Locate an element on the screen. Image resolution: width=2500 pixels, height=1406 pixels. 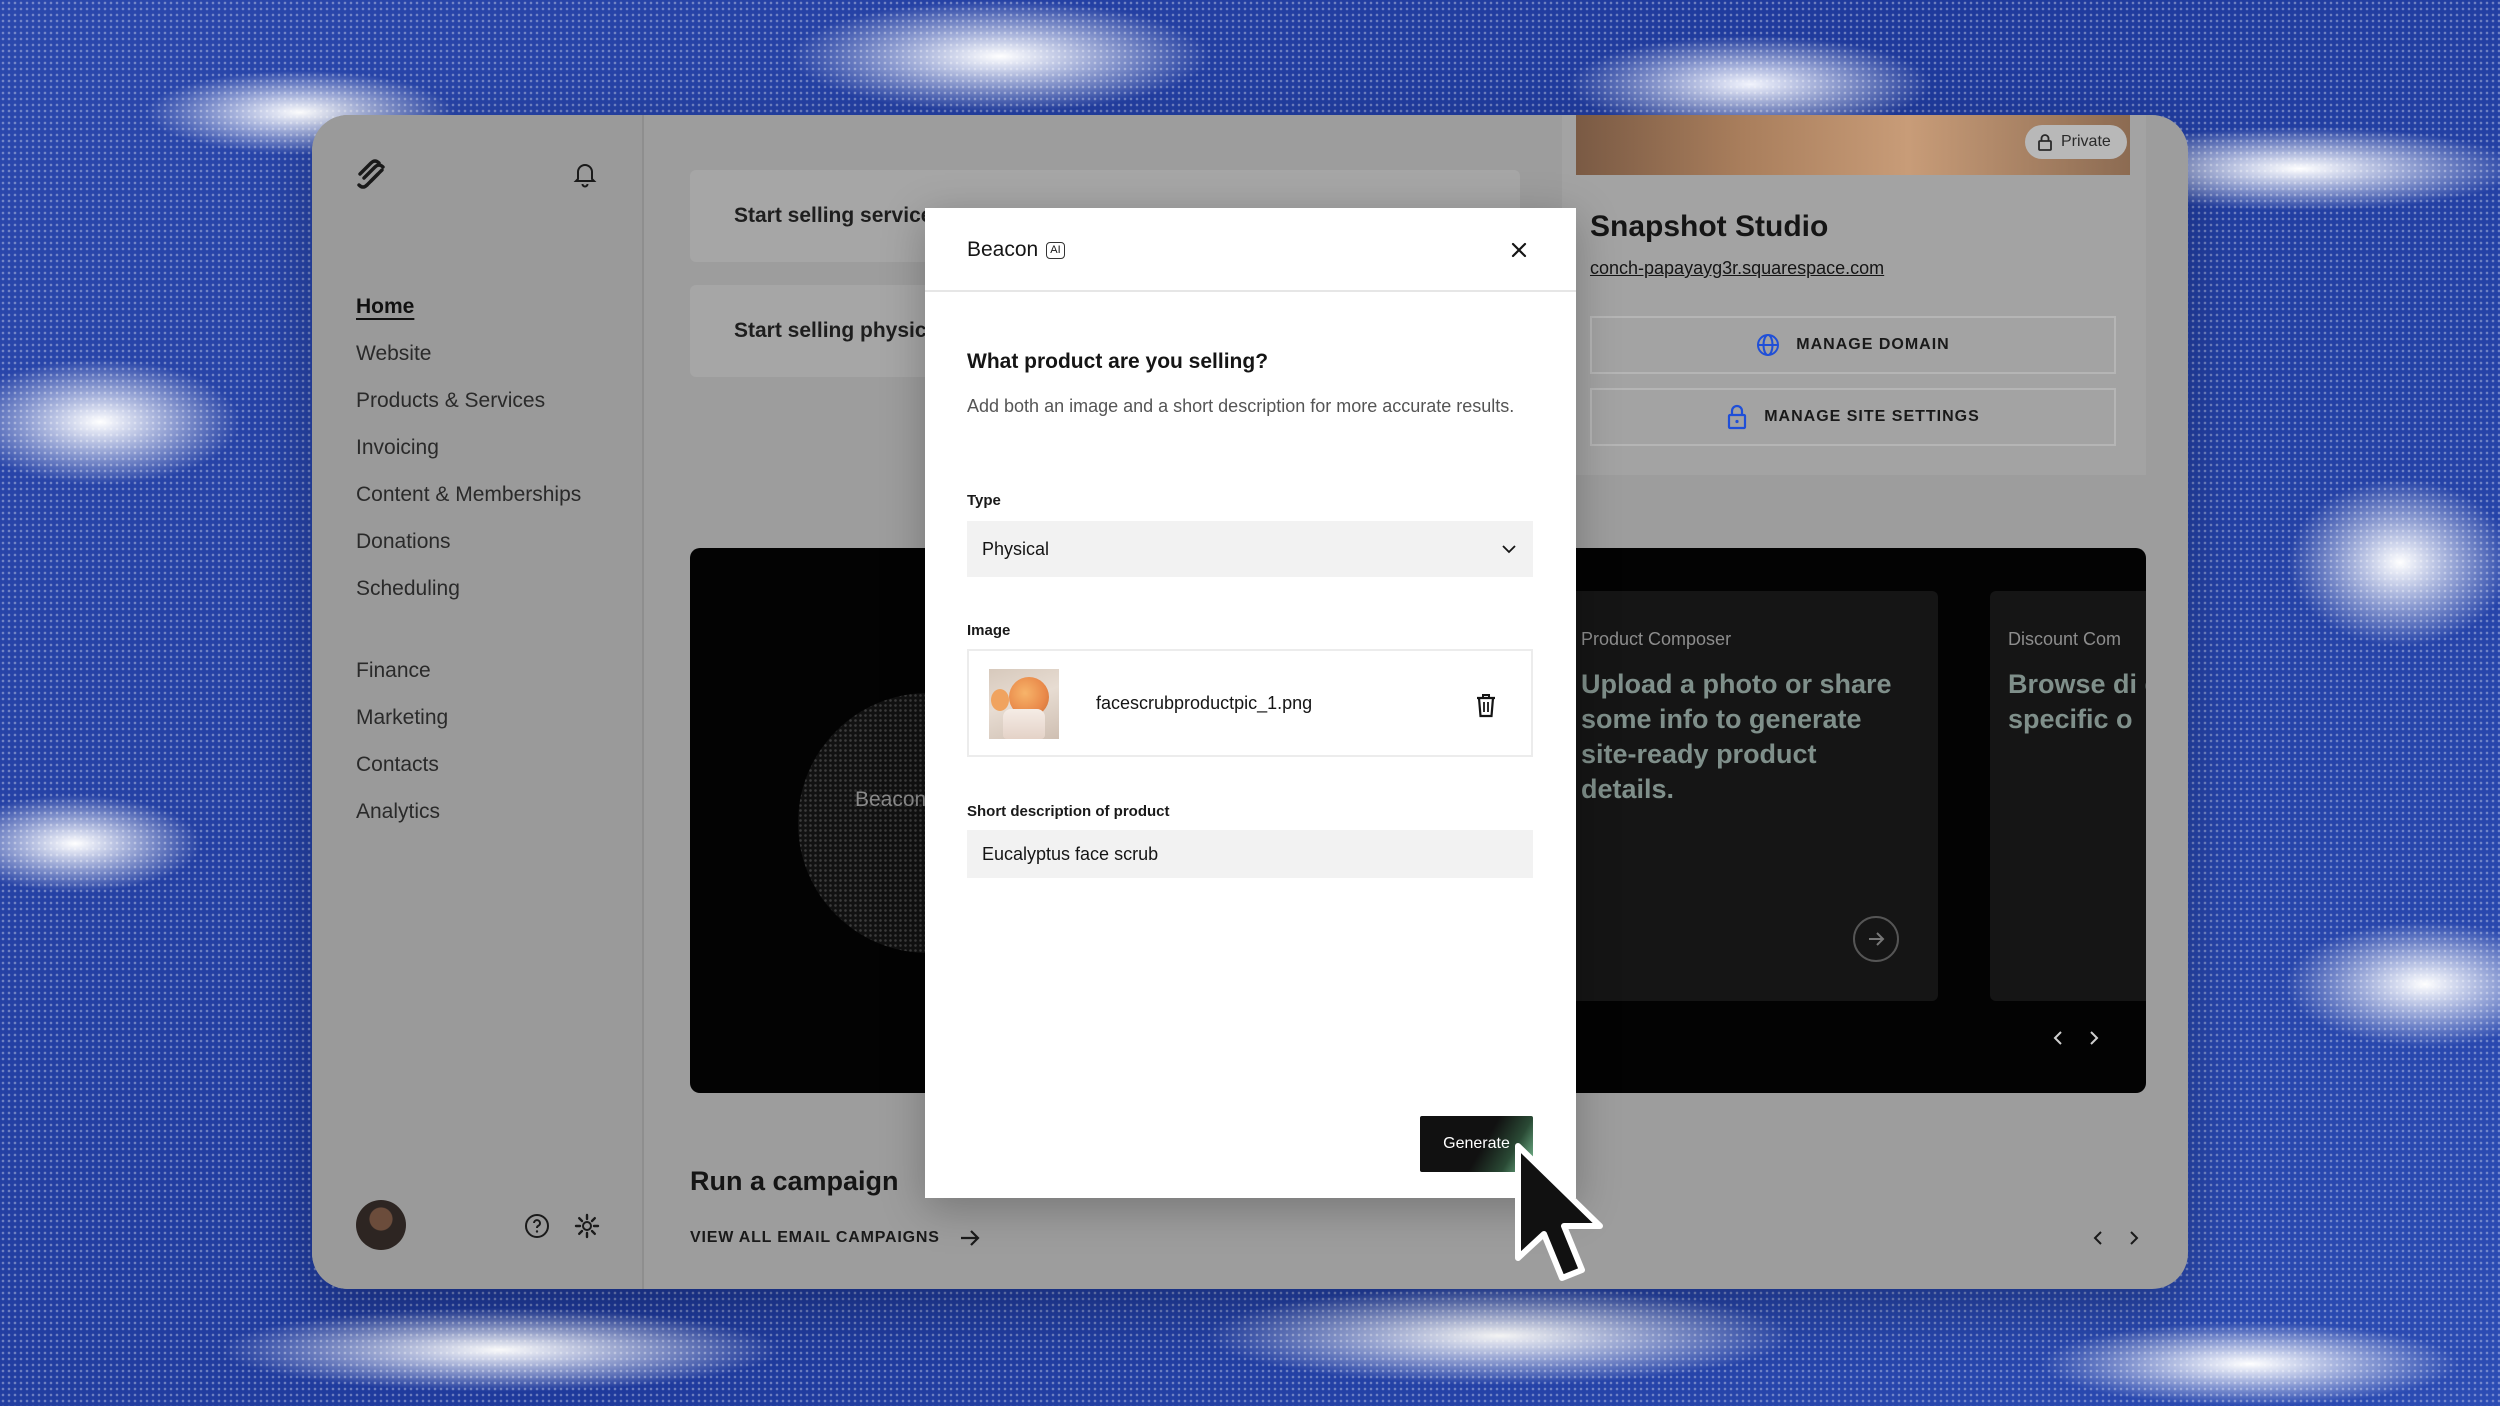
trash-icon is located at coordinates (1486, 706).